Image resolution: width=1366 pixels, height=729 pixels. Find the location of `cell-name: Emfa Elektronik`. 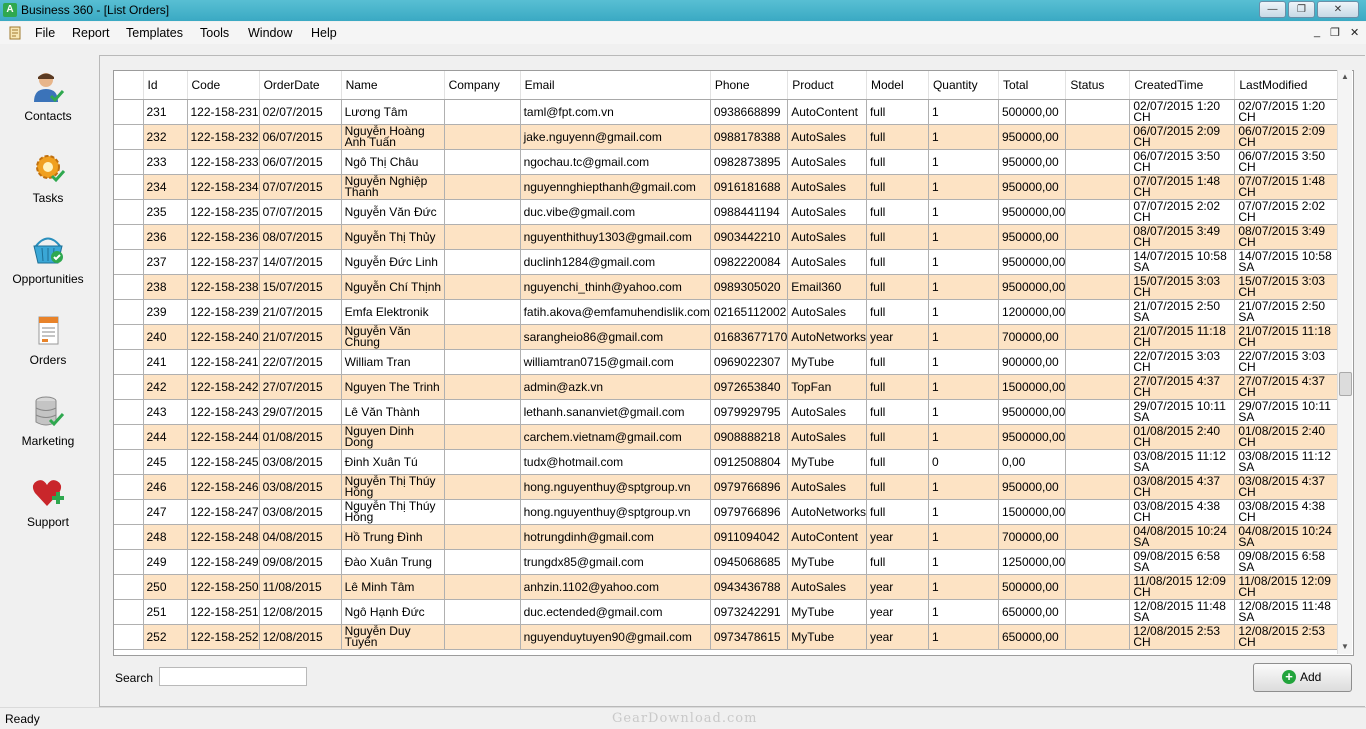

cell-name: Emfa Elektronik is located at coordinates (393, 312).